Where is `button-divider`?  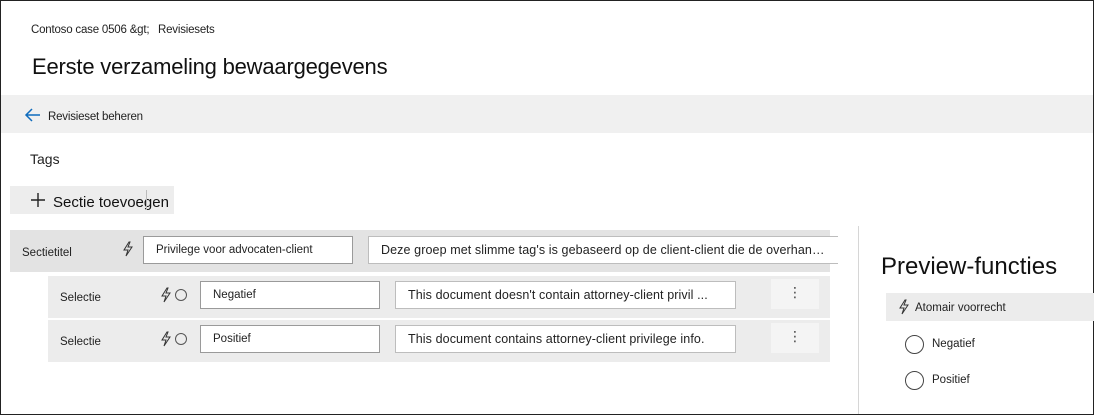
button-divider is located at coordinates (146, 200).